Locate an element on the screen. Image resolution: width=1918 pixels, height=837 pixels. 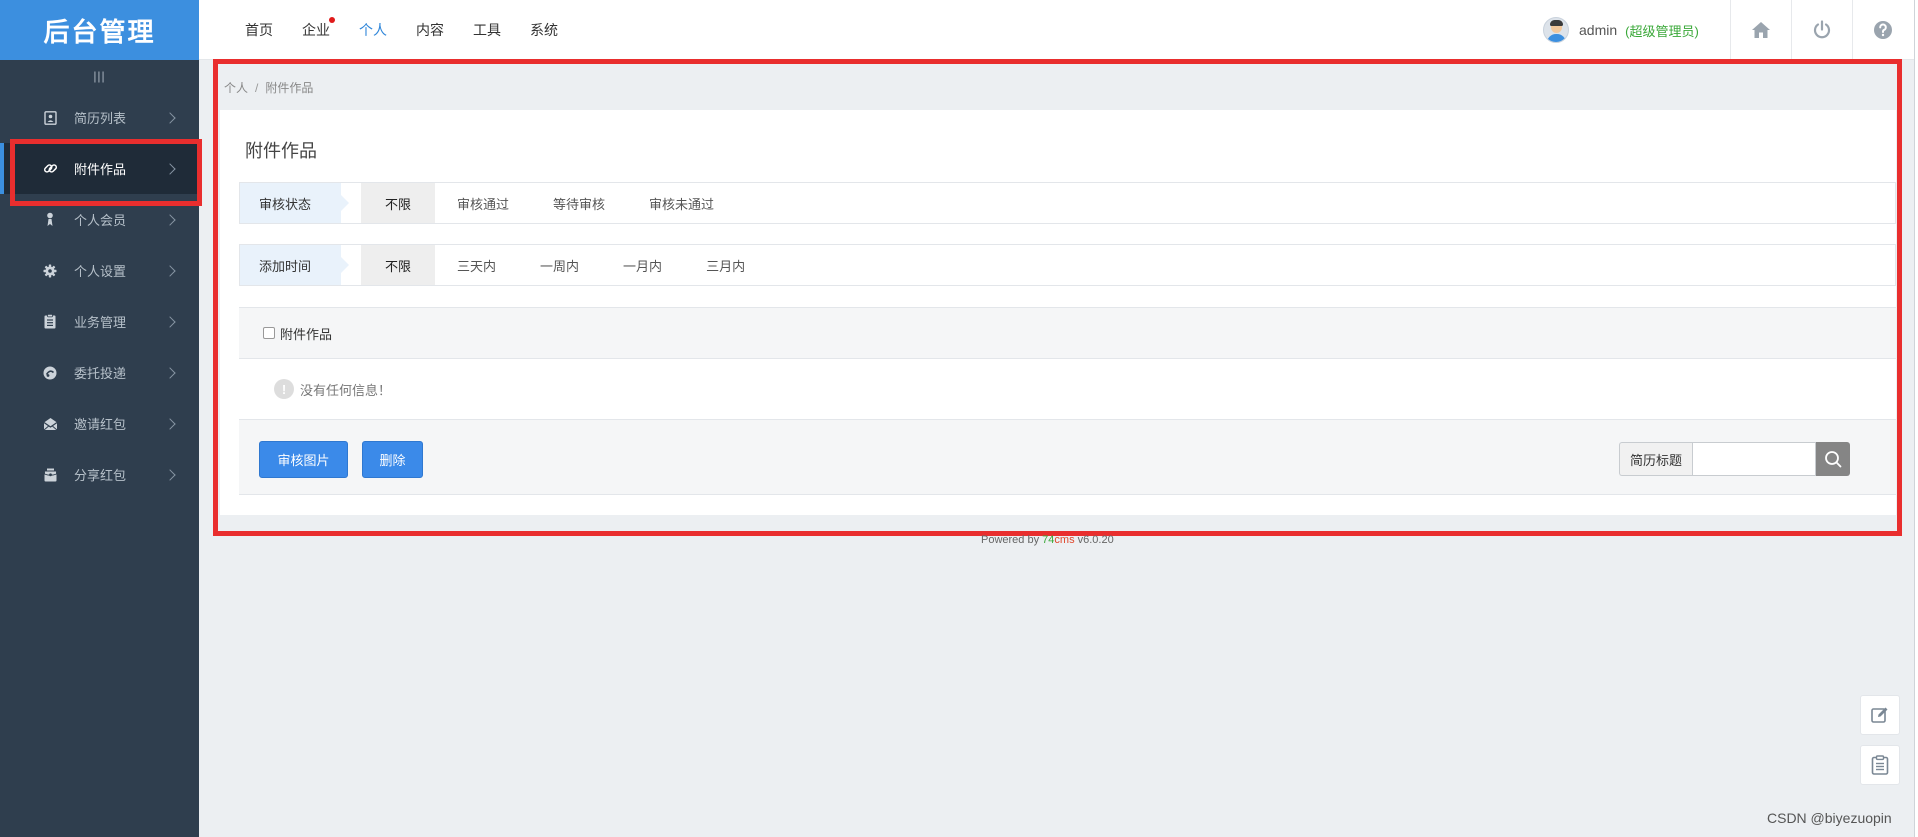
search-type-select: 简历标题 is located at coordinates (1655, 459).